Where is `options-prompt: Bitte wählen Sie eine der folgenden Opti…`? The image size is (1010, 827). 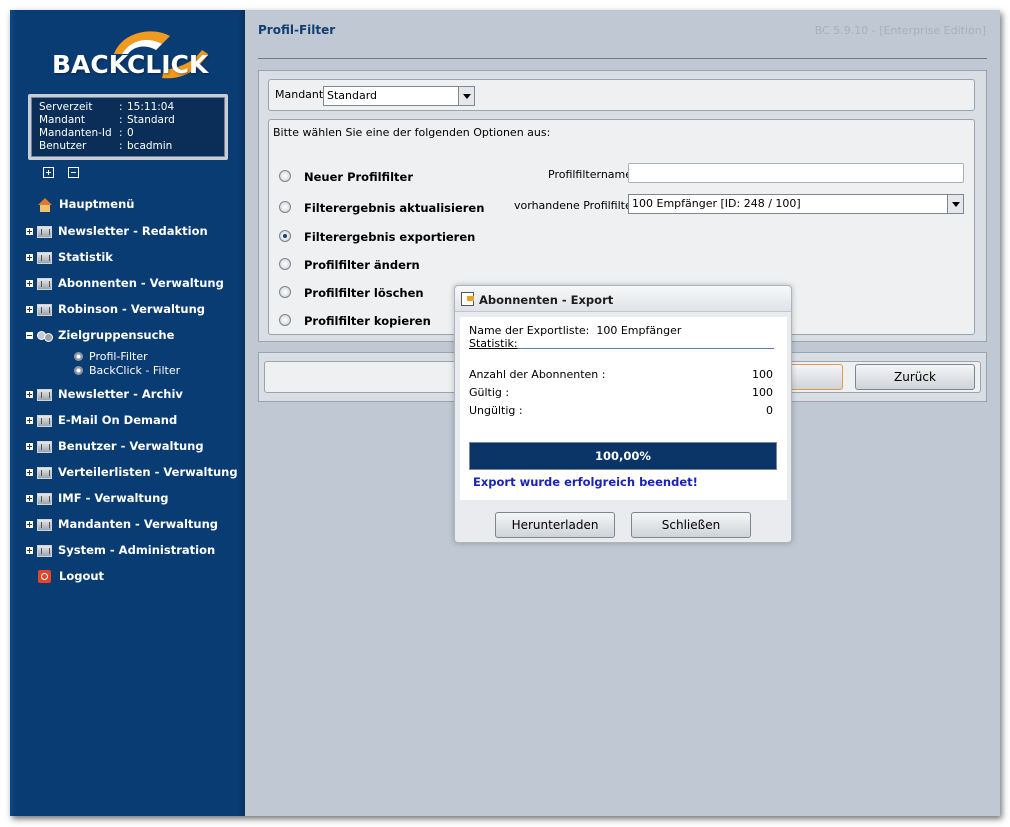
options-prompt: Bitte wählen Sie eine der folgenden Opti… is located at coordinates (412, 132).